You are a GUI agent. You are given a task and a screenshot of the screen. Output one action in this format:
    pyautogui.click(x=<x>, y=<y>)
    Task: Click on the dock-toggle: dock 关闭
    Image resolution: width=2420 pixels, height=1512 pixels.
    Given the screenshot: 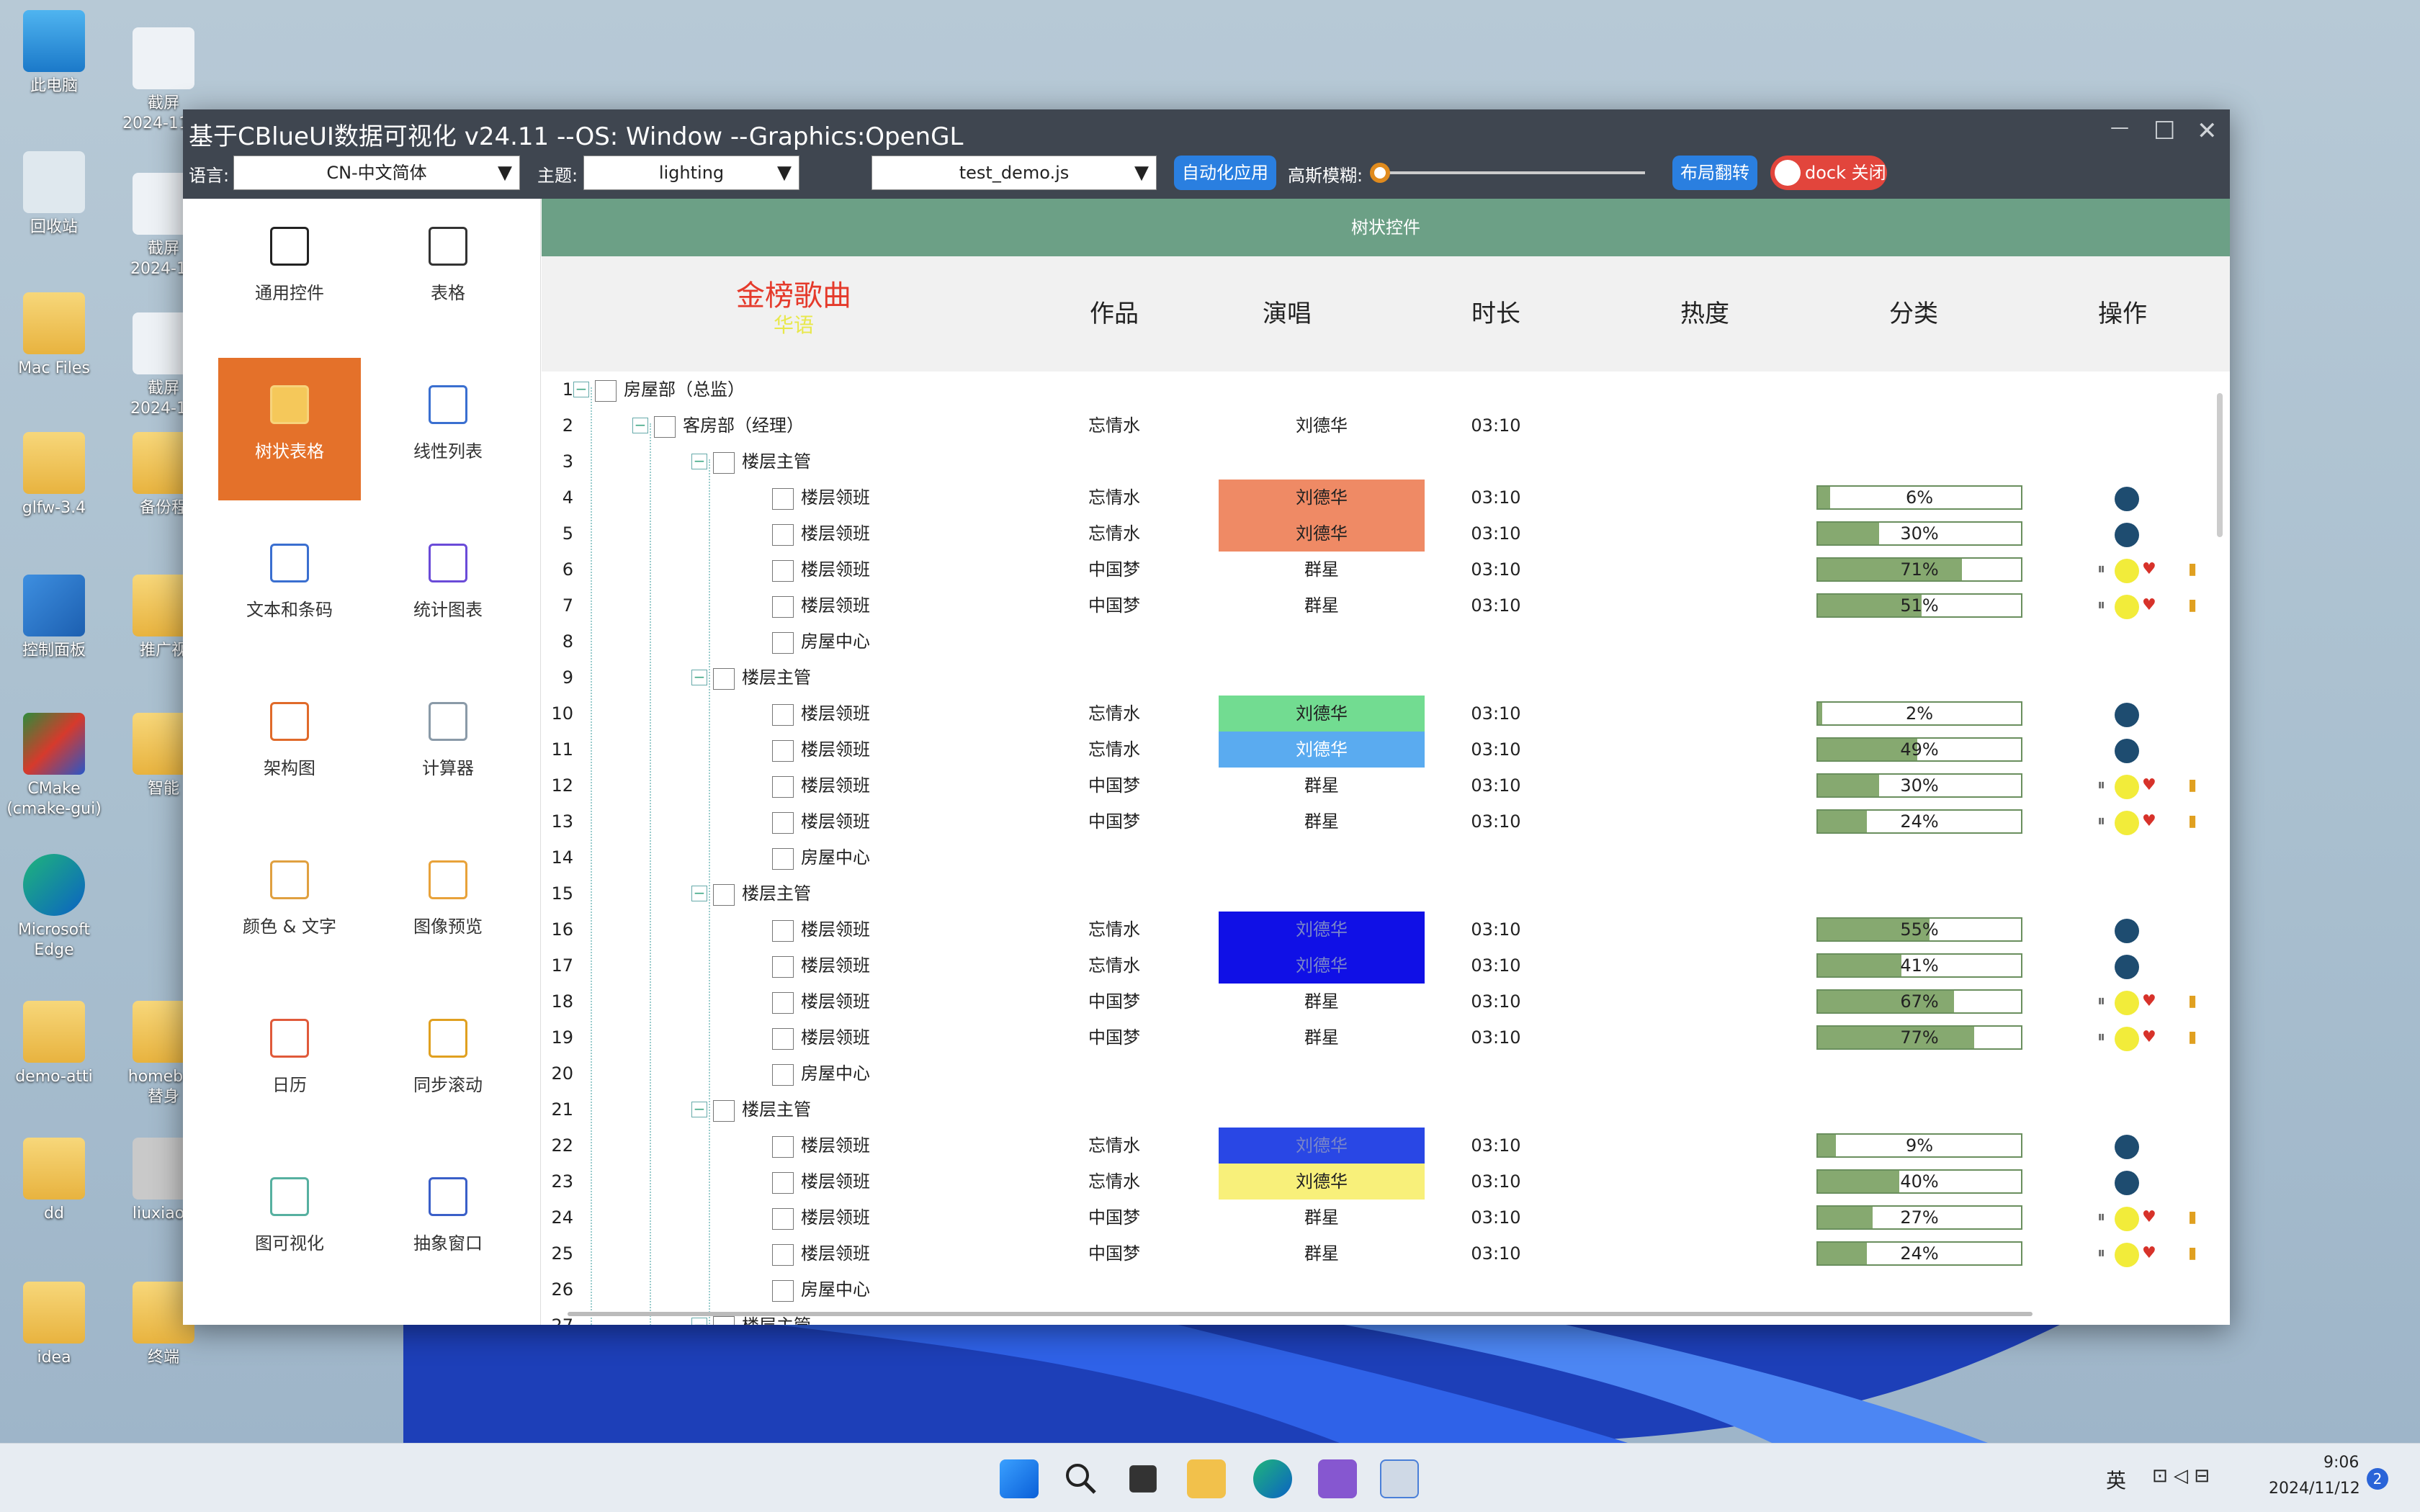 What is the action you would take?
    pyautogui.click(x=1828, y=173)
    